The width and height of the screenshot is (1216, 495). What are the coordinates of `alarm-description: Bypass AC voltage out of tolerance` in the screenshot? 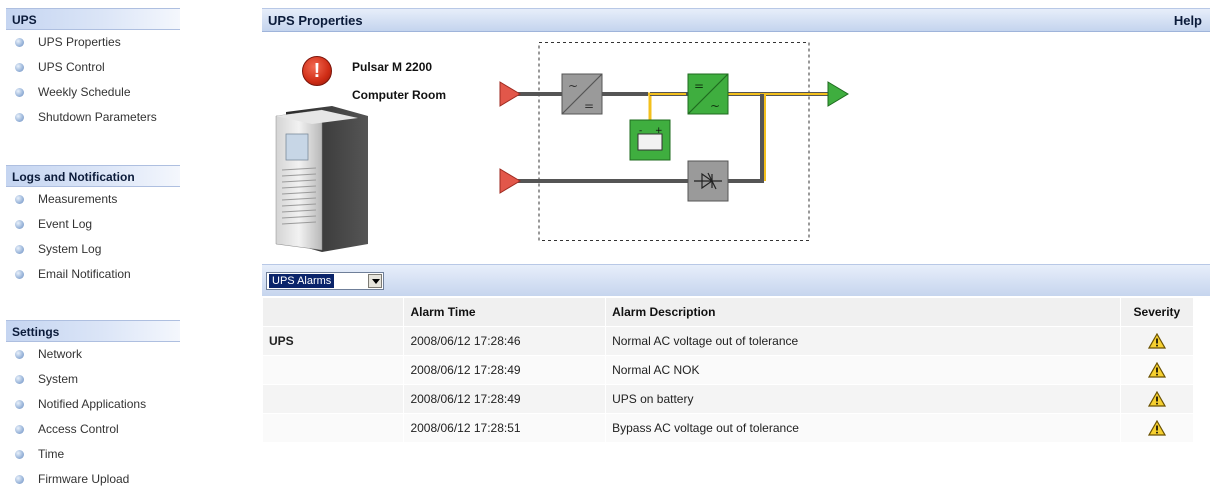 It's located at (863, 428).